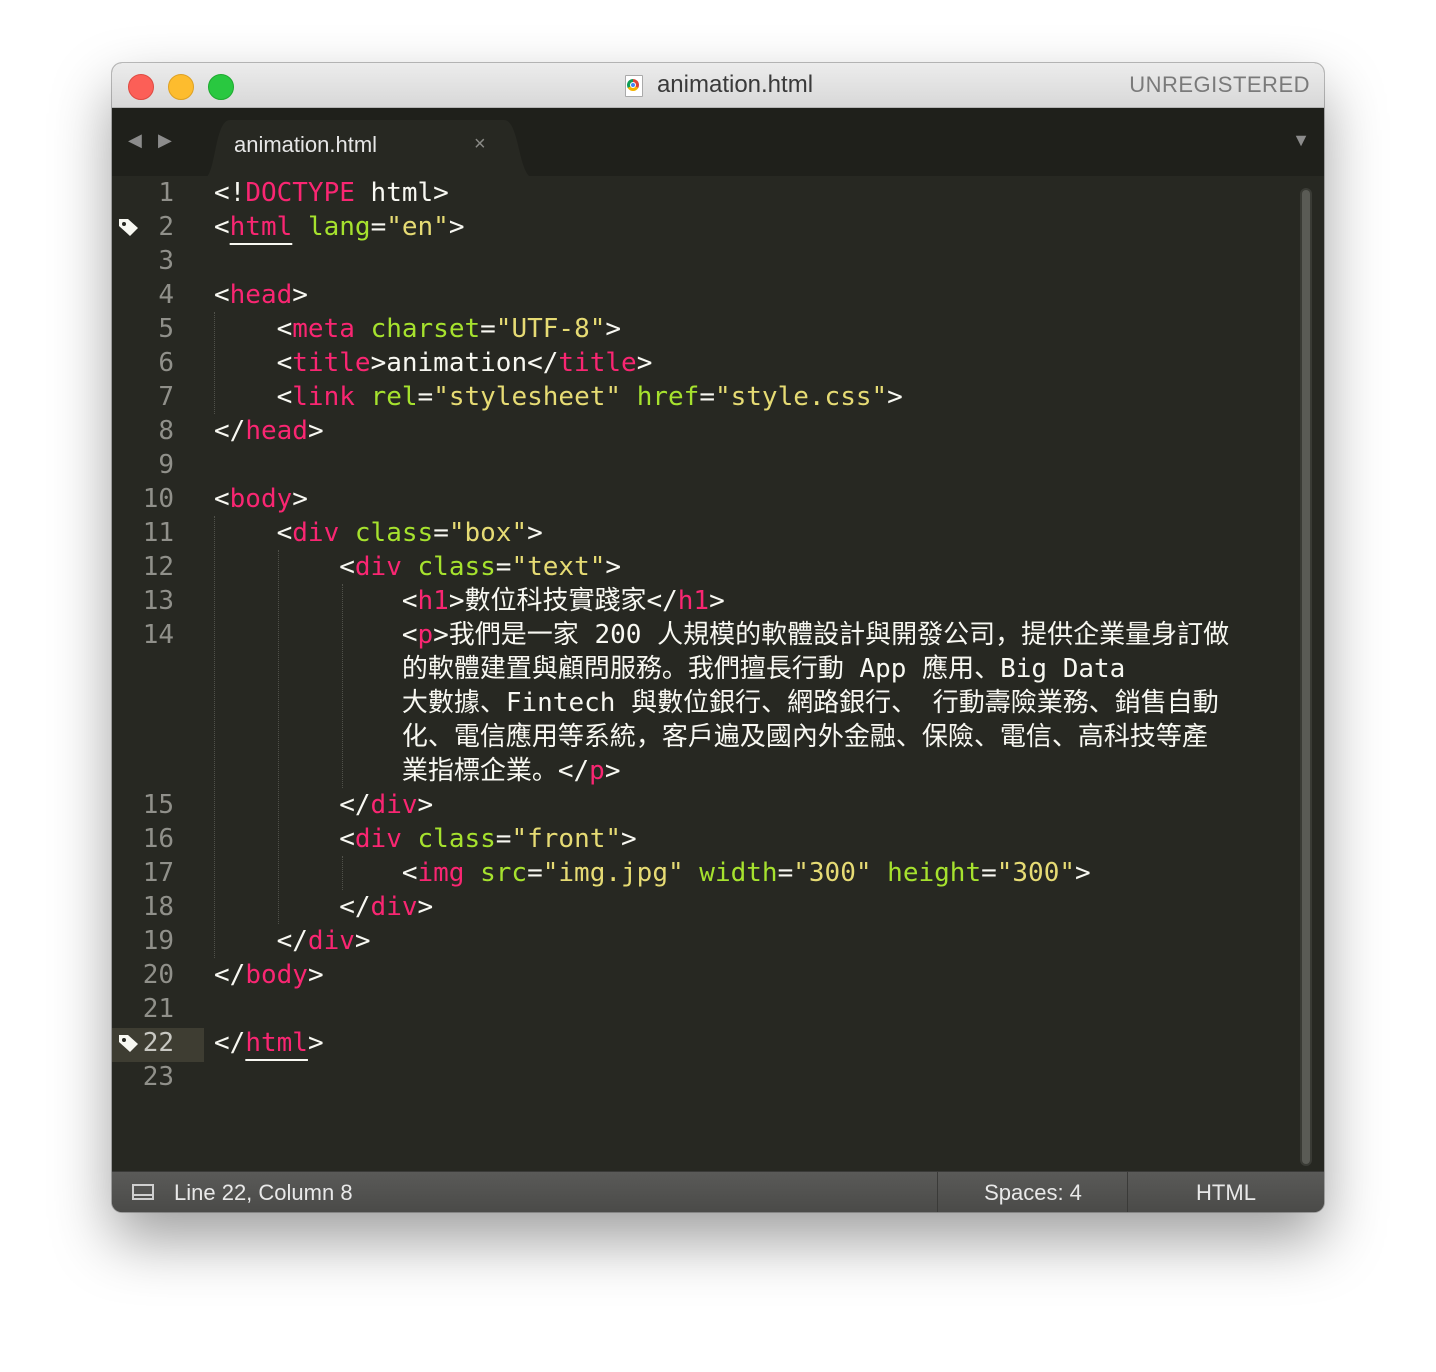 The width and height of the screenshot is (1436, 1372). What do you see at coordinates (1033, 1192) in the screenshot?
I see `indentation-setting: Spaces: 4` at bounding box center [1033, 1192].